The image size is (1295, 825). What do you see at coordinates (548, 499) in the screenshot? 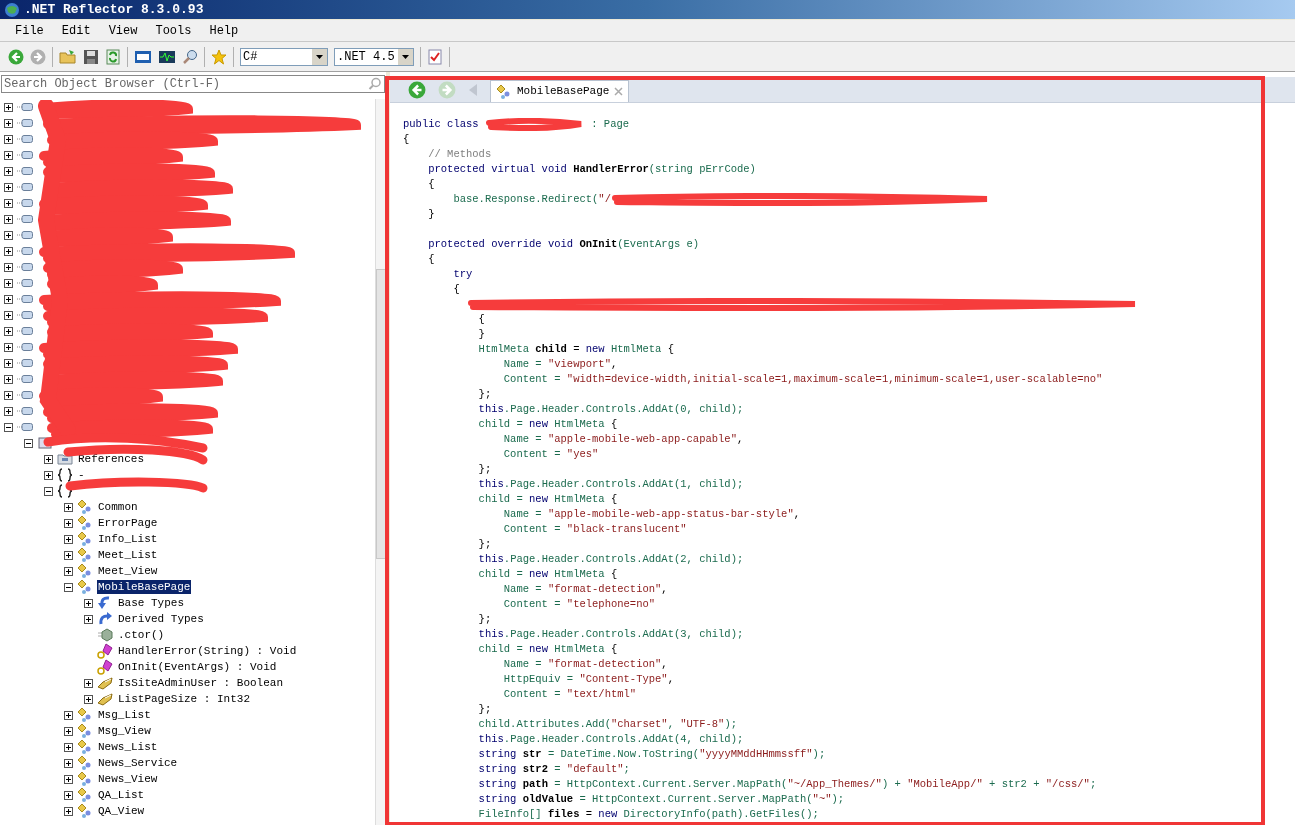
I see `code-line: child = new HtmlMeta {` at bounding box center [548, 499].